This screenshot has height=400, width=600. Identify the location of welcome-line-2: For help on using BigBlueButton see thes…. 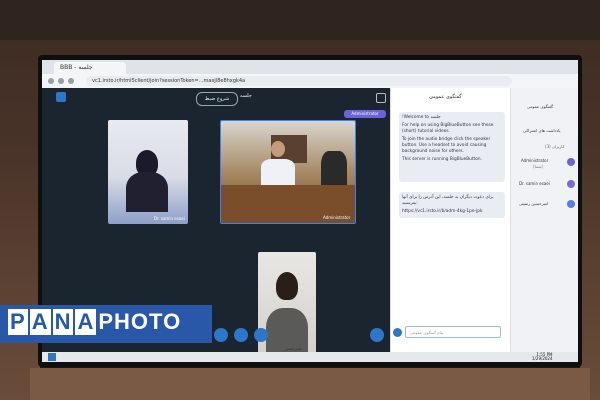
(448, 128).